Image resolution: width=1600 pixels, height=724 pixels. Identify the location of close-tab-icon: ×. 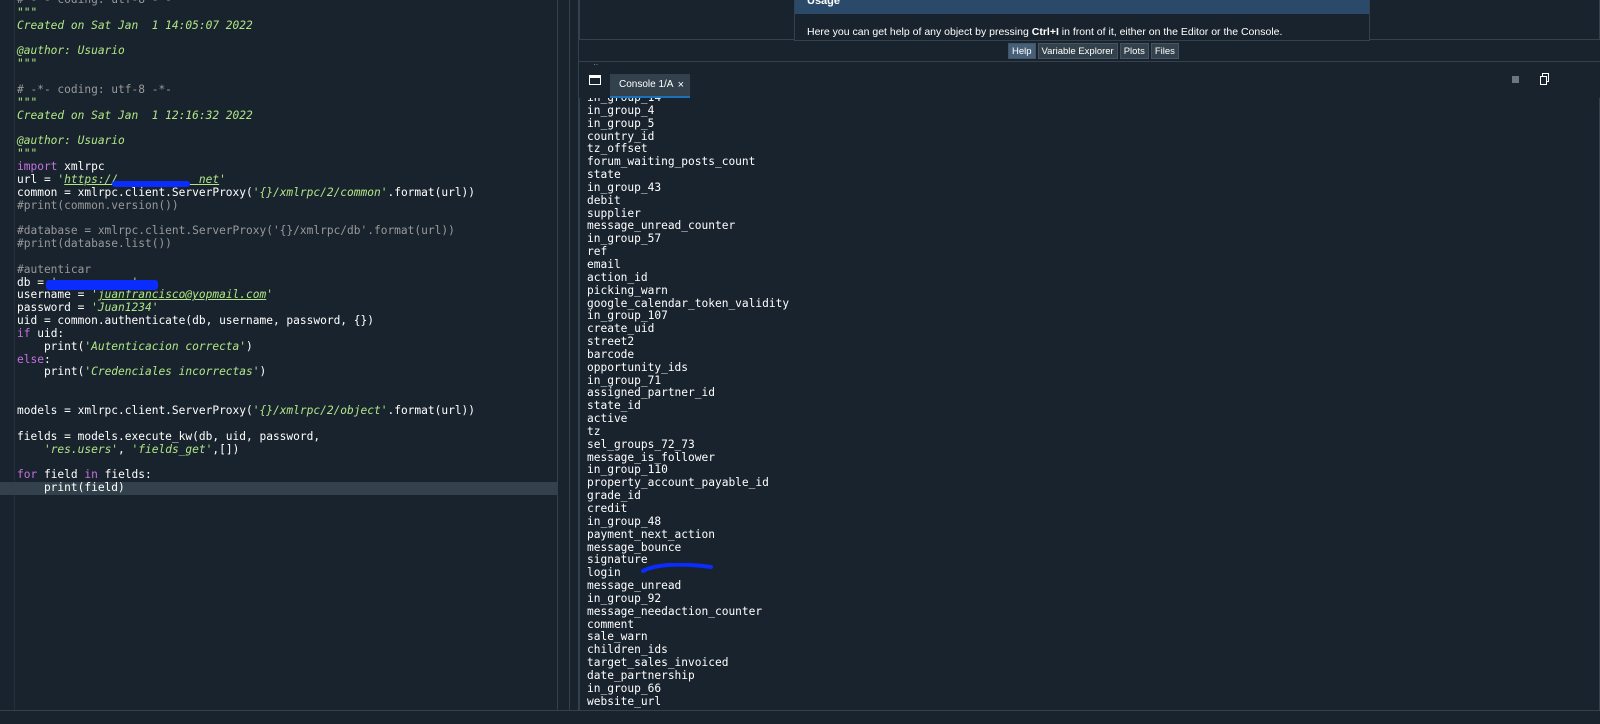
(681, 85).